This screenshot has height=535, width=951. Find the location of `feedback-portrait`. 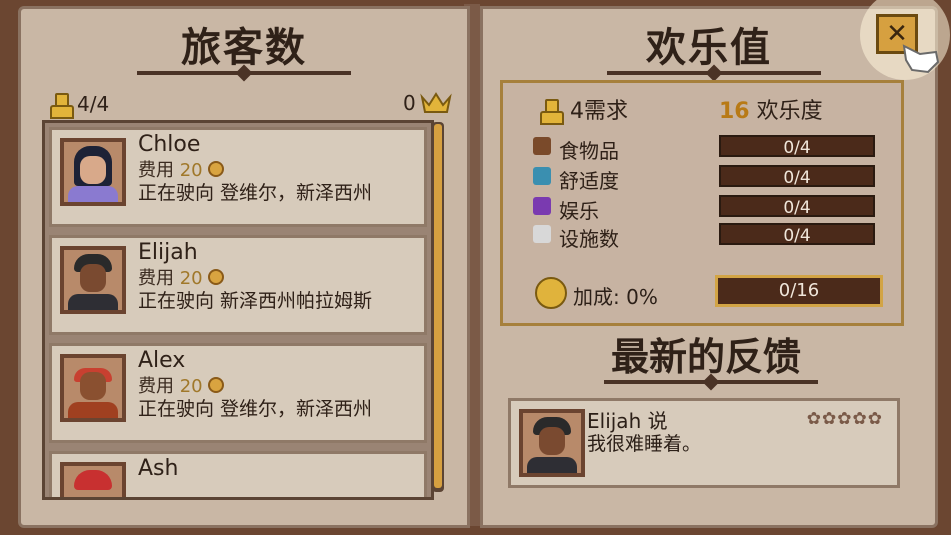

feedback-portrait is located at coordinates (552, 443).